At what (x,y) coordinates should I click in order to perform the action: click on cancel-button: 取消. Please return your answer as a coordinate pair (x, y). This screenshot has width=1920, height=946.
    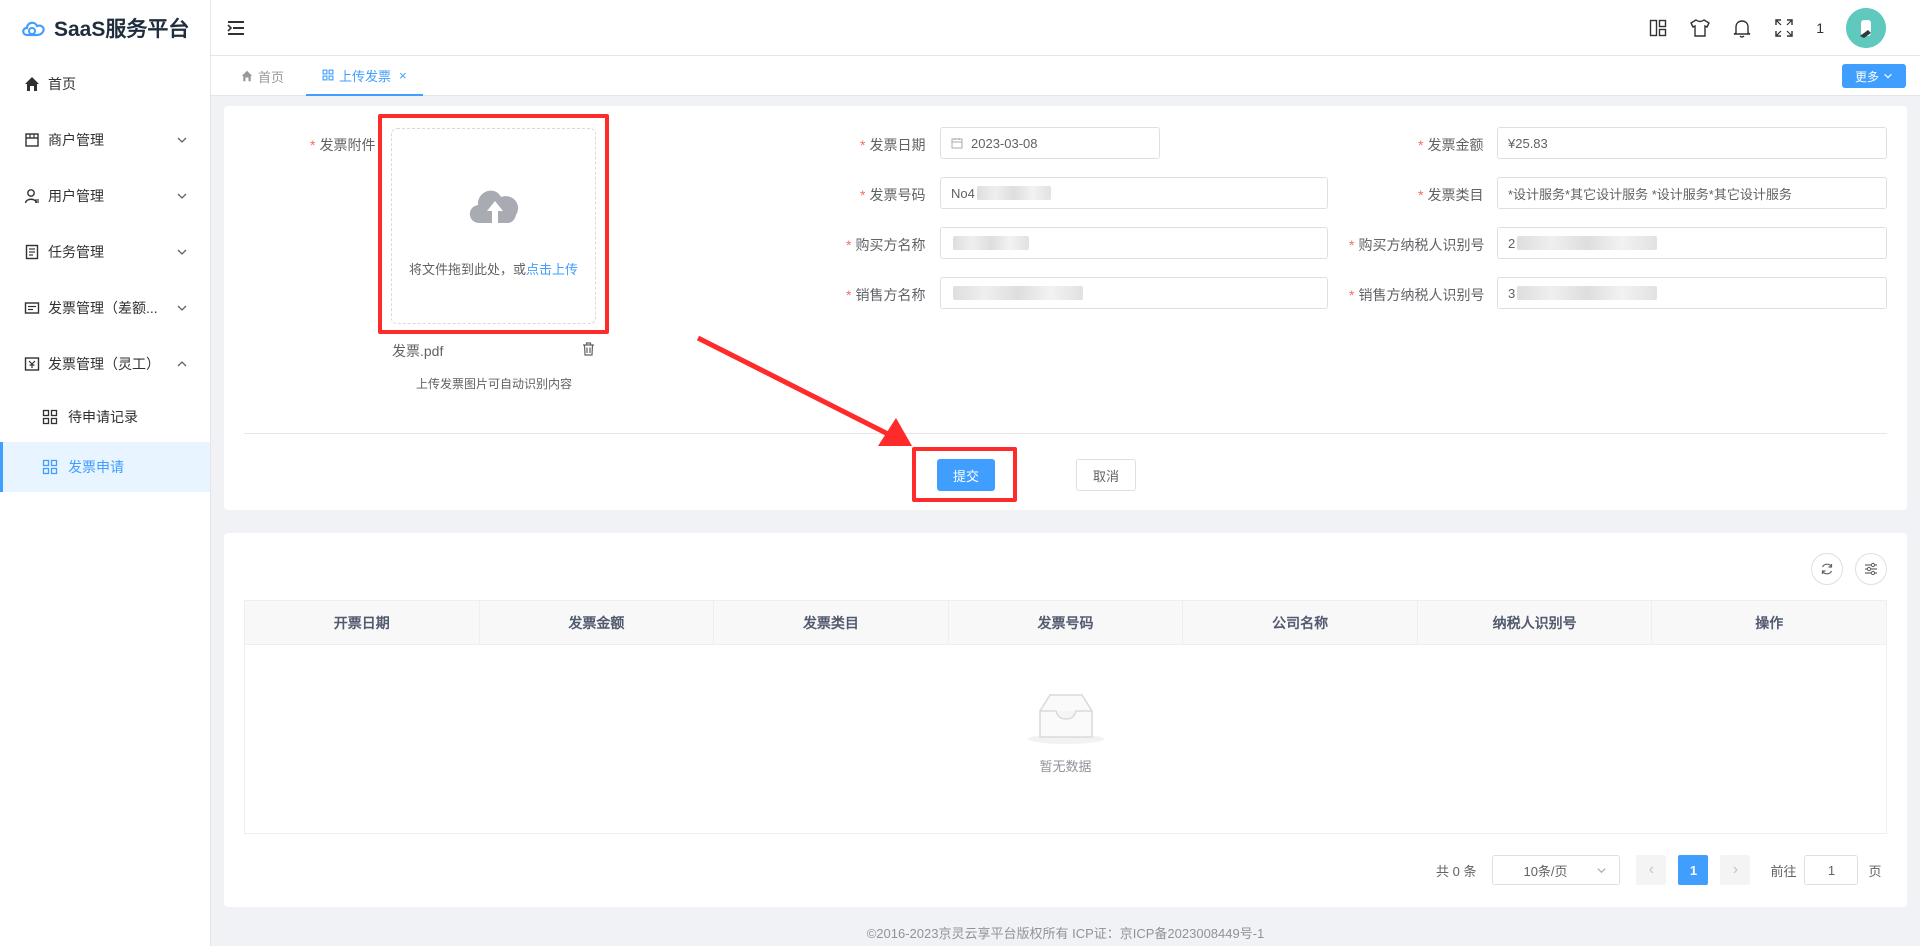
    Looking at the image, I should click on (1106, 475).